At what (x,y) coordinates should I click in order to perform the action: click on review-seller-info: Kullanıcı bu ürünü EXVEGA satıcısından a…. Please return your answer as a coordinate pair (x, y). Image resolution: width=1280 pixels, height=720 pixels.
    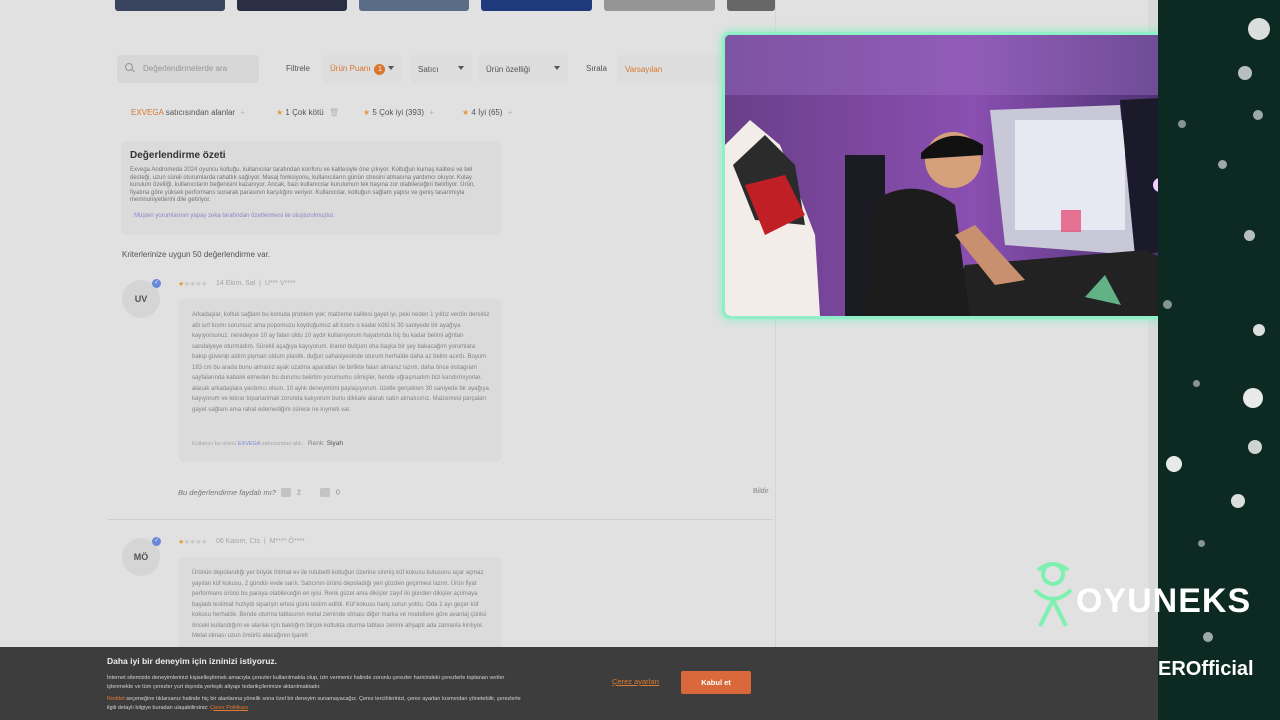
    Looking at the image, I should click on (267, 443).